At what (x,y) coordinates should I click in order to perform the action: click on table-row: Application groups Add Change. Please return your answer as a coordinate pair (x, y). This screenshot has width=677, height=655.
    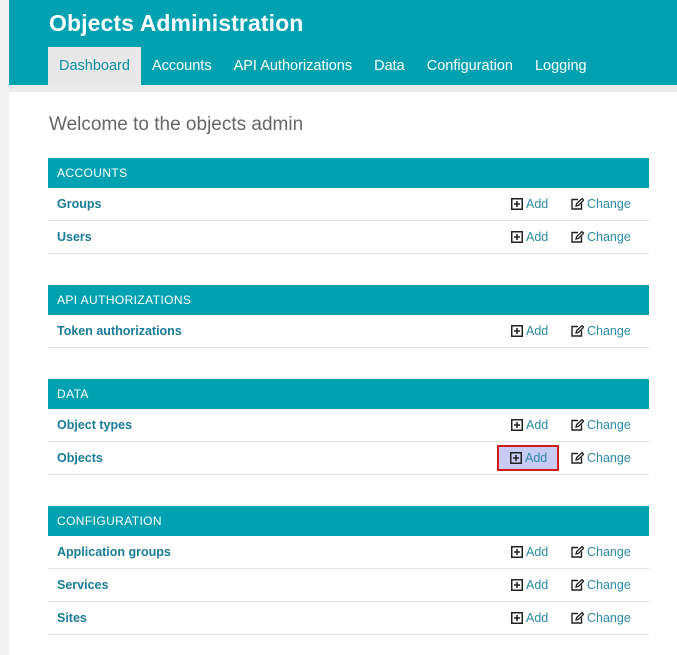
    Looking at the image, I should click on (348, 552).